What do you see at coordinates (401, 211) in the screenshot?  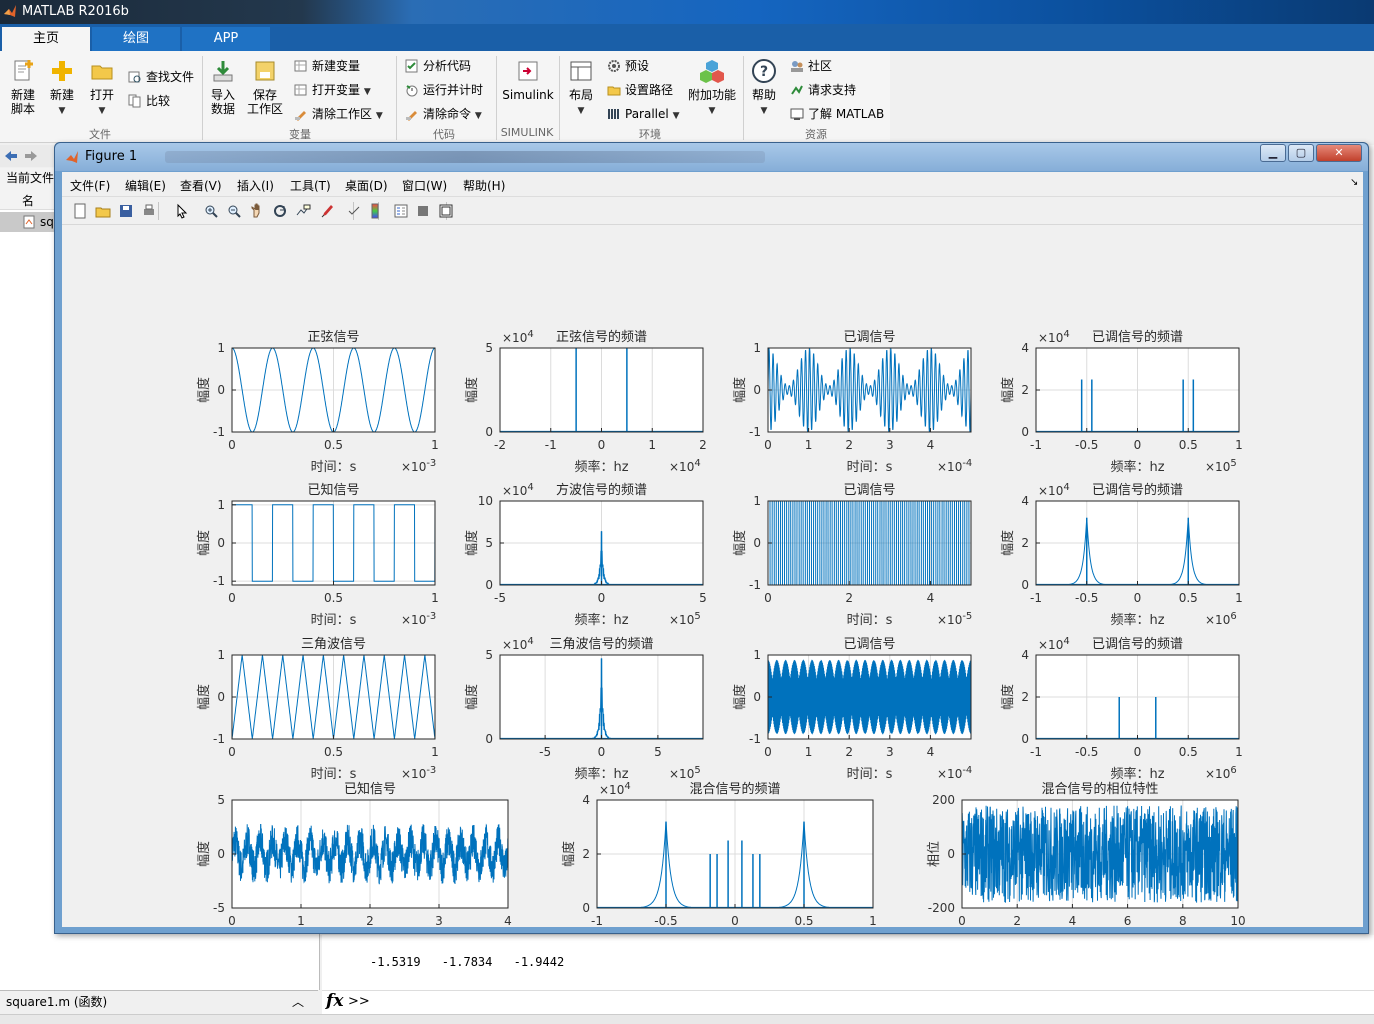 I see `legend-icon` at bounding box center [401, 211].